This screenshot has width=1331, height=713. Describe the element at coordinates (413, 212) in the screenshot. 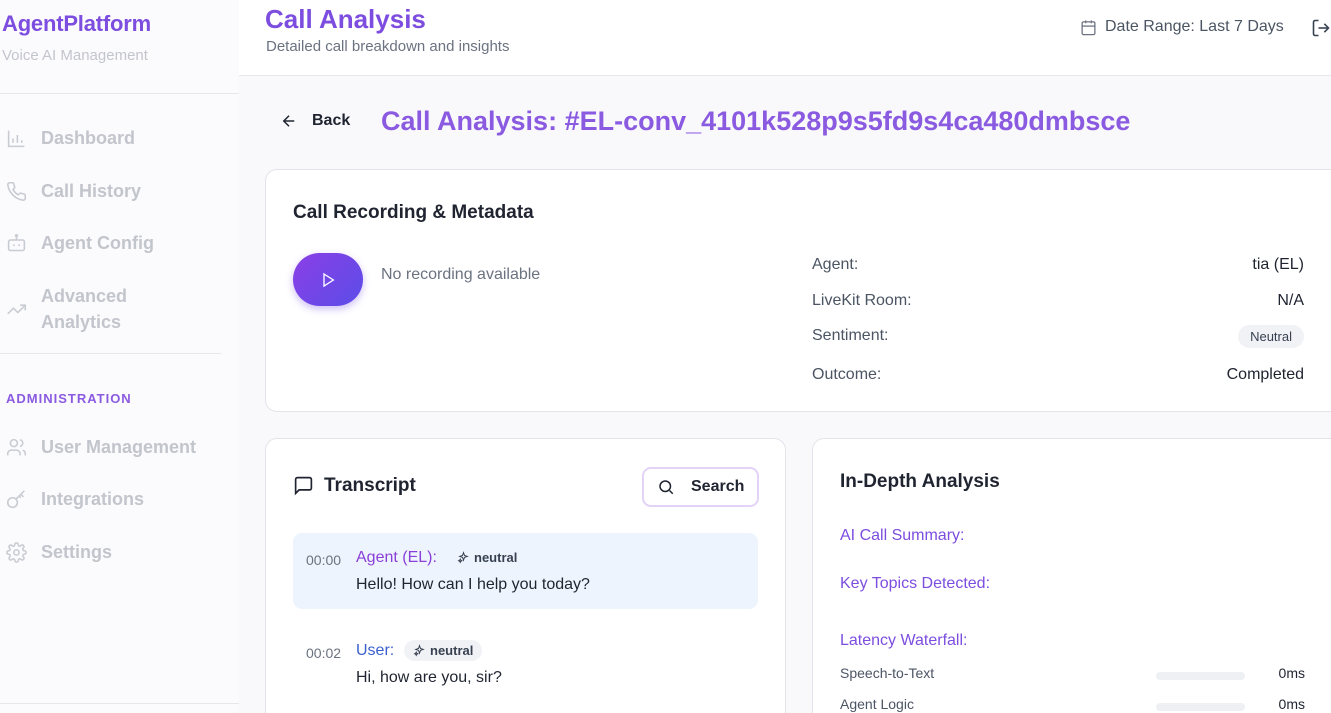

I see `card-title: Call Recording & Metadata` at that location.